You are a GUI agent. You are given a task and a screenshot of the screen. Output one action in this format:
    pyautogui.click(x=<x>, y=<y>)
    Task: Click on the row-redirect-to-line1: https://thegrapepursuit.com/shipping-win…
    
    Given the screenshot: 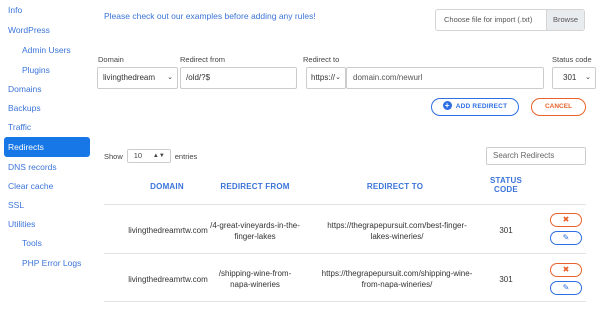 What is the action you would take?
    pyautogui.click(x=397, y=273)
    